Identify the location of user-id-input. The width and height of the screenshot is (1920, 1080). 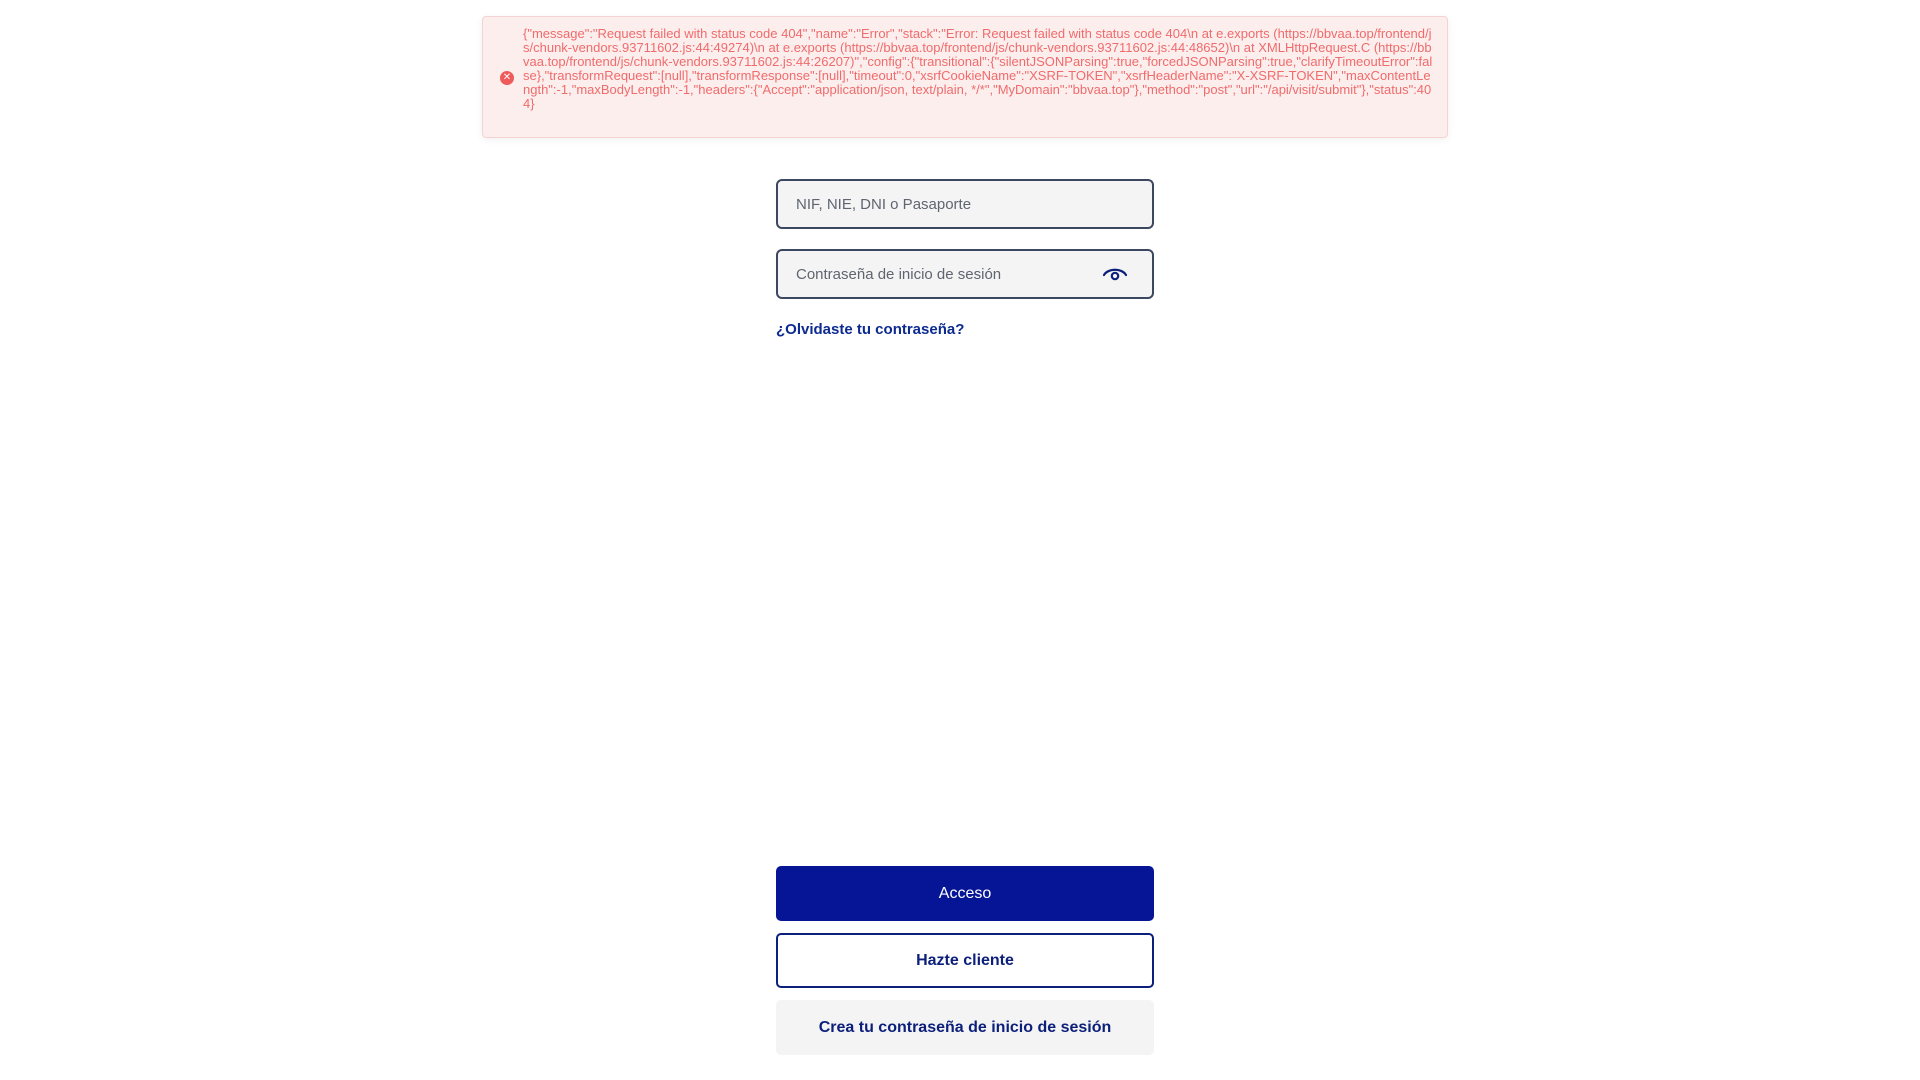
(965, 204).